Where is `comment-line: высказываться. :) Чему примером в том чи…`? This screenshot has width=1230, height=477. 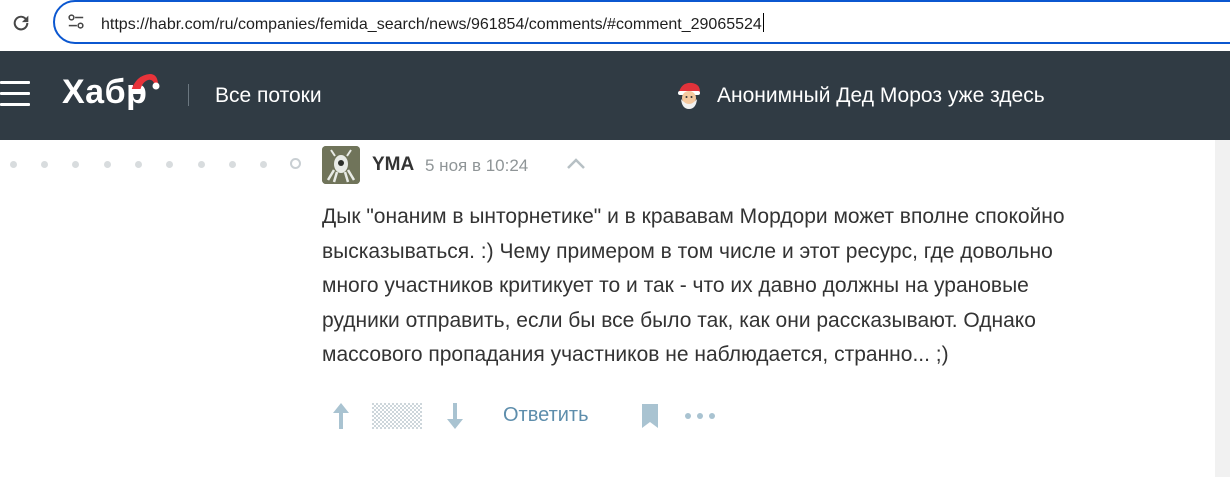 comment-line: высказываться. :) Чему примером в том чи… is located at coordinates (687, 251).